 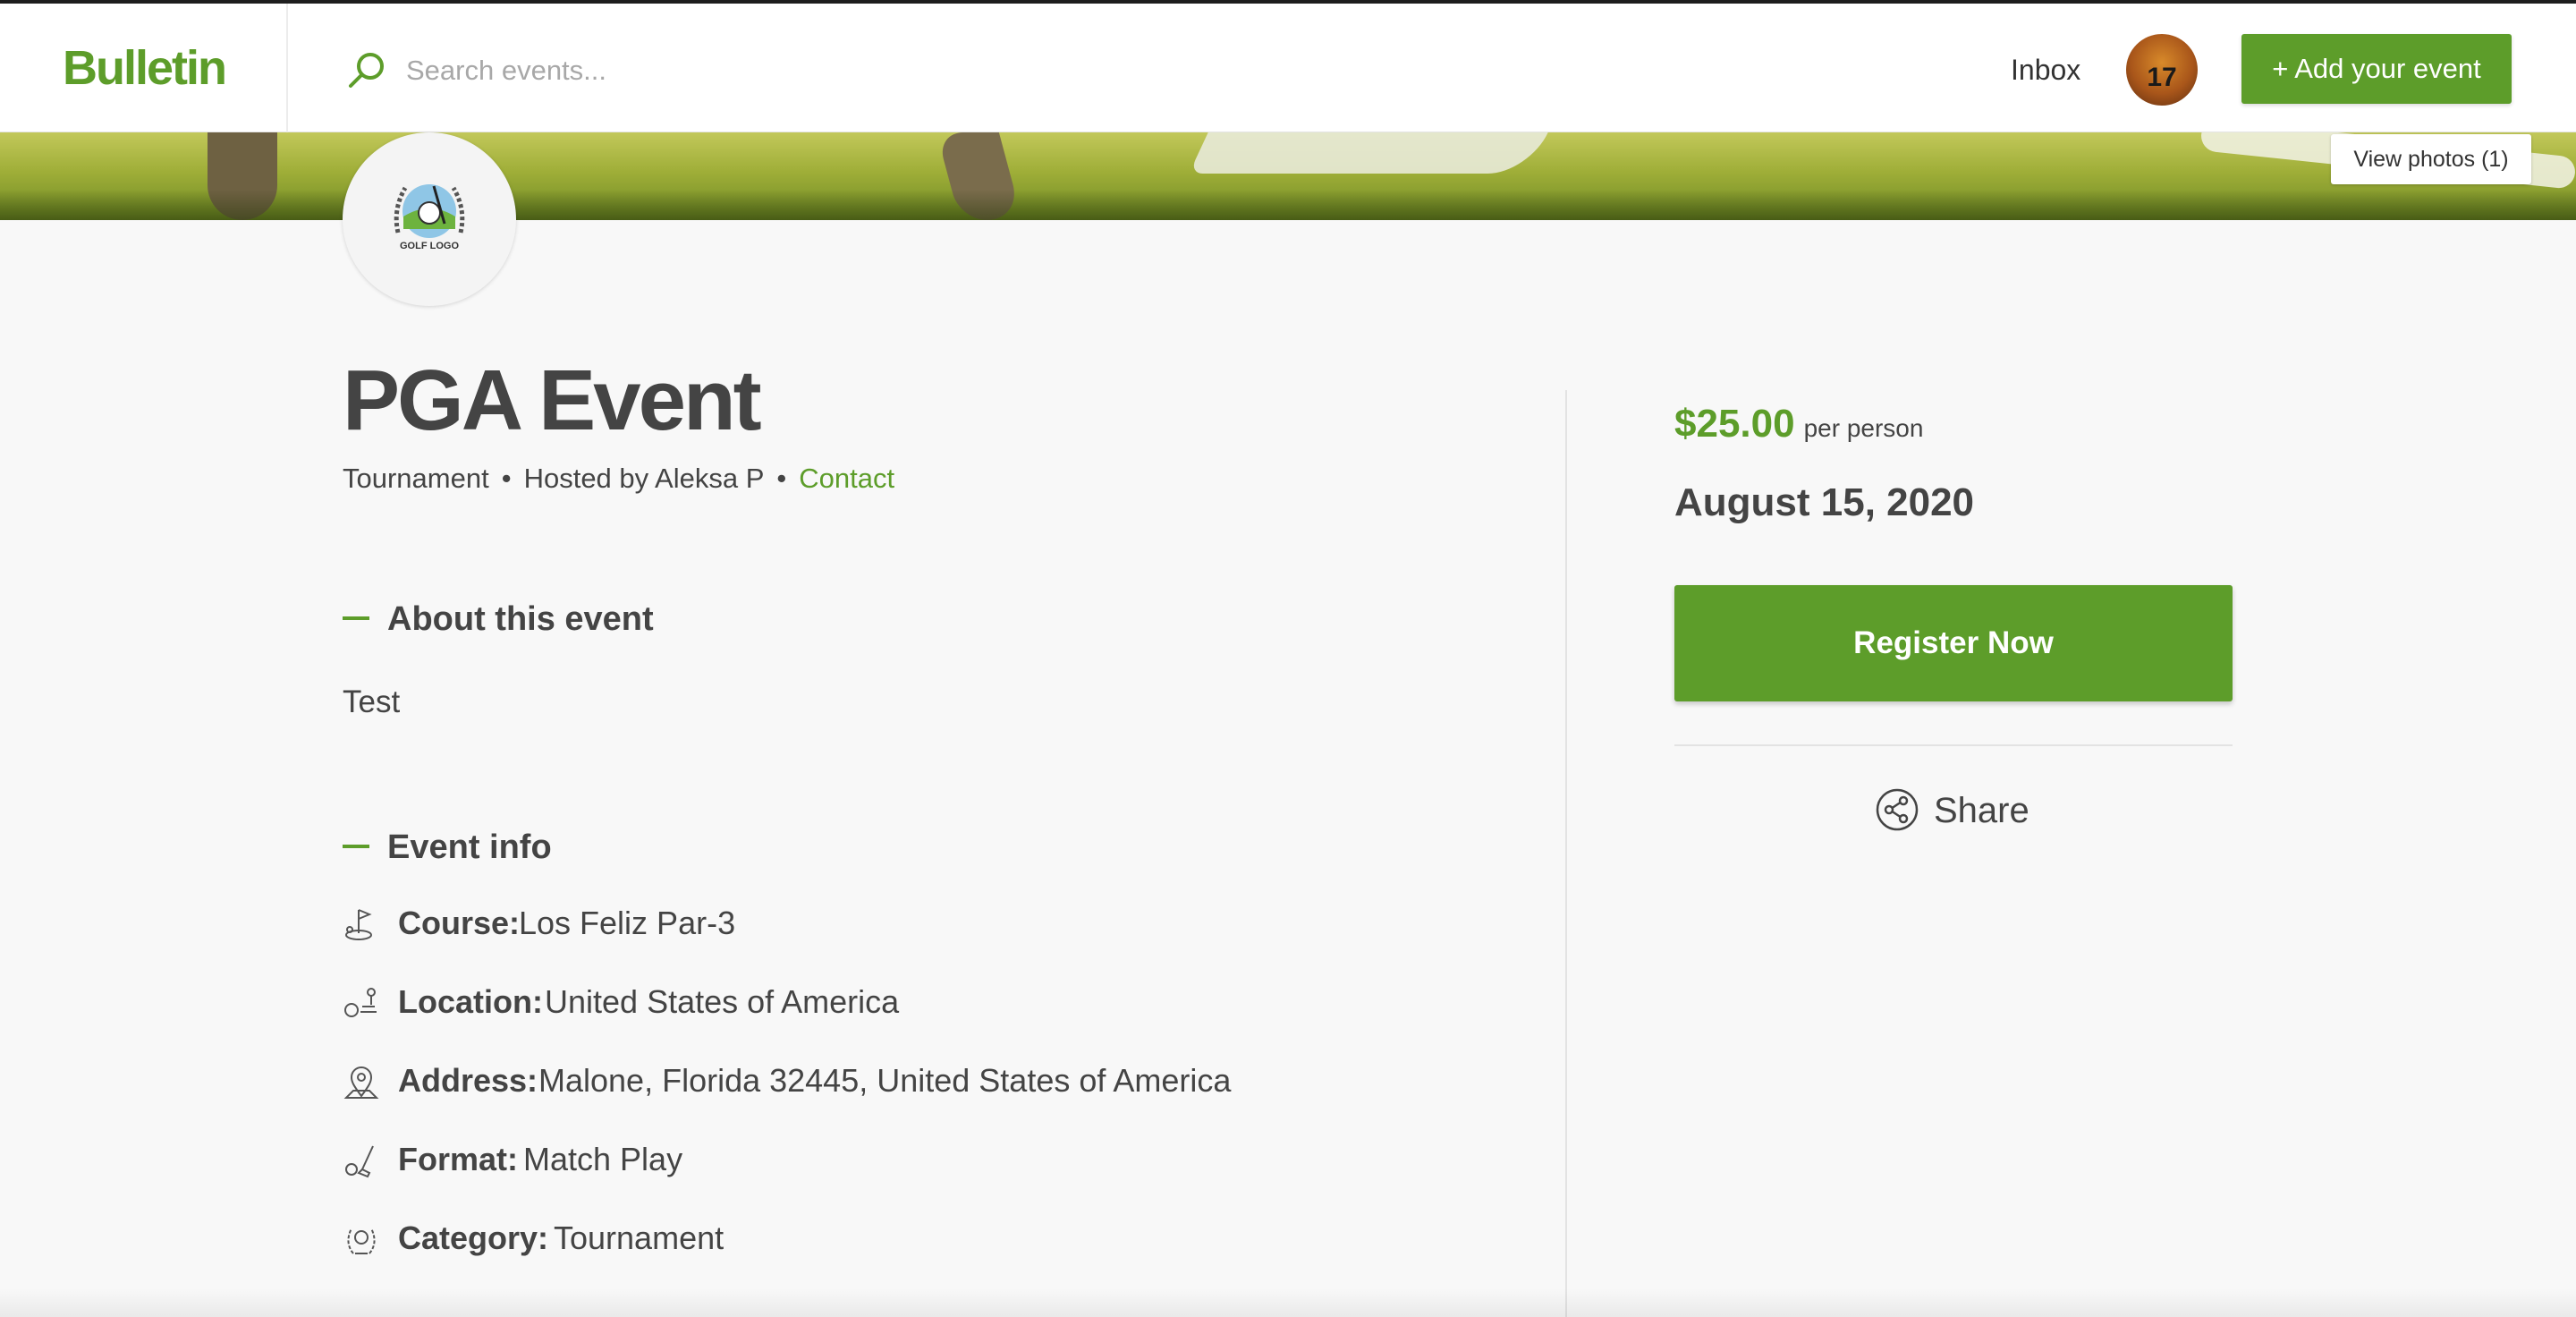 What do you see at coordinates (372, 701) in the screenshot?
I see `about-text: Test` at bounding box center [372, 701].